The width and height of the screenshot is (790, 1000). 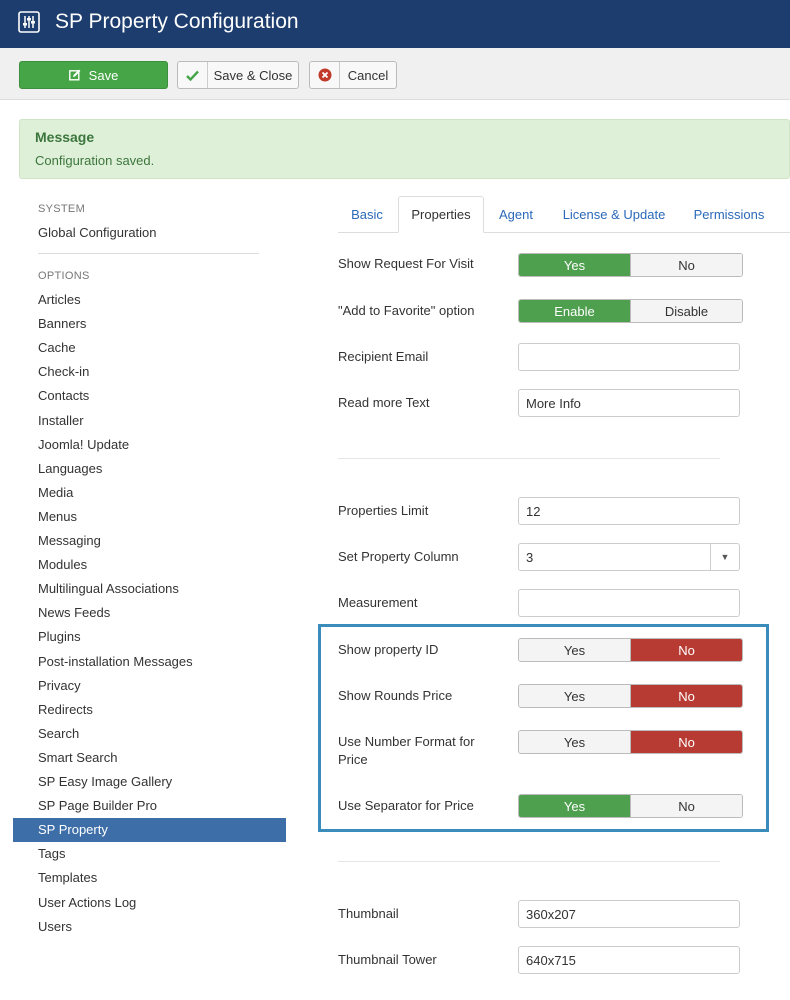 I want to click on toggle-show-request: Yes No, so click(x=630, y=265).